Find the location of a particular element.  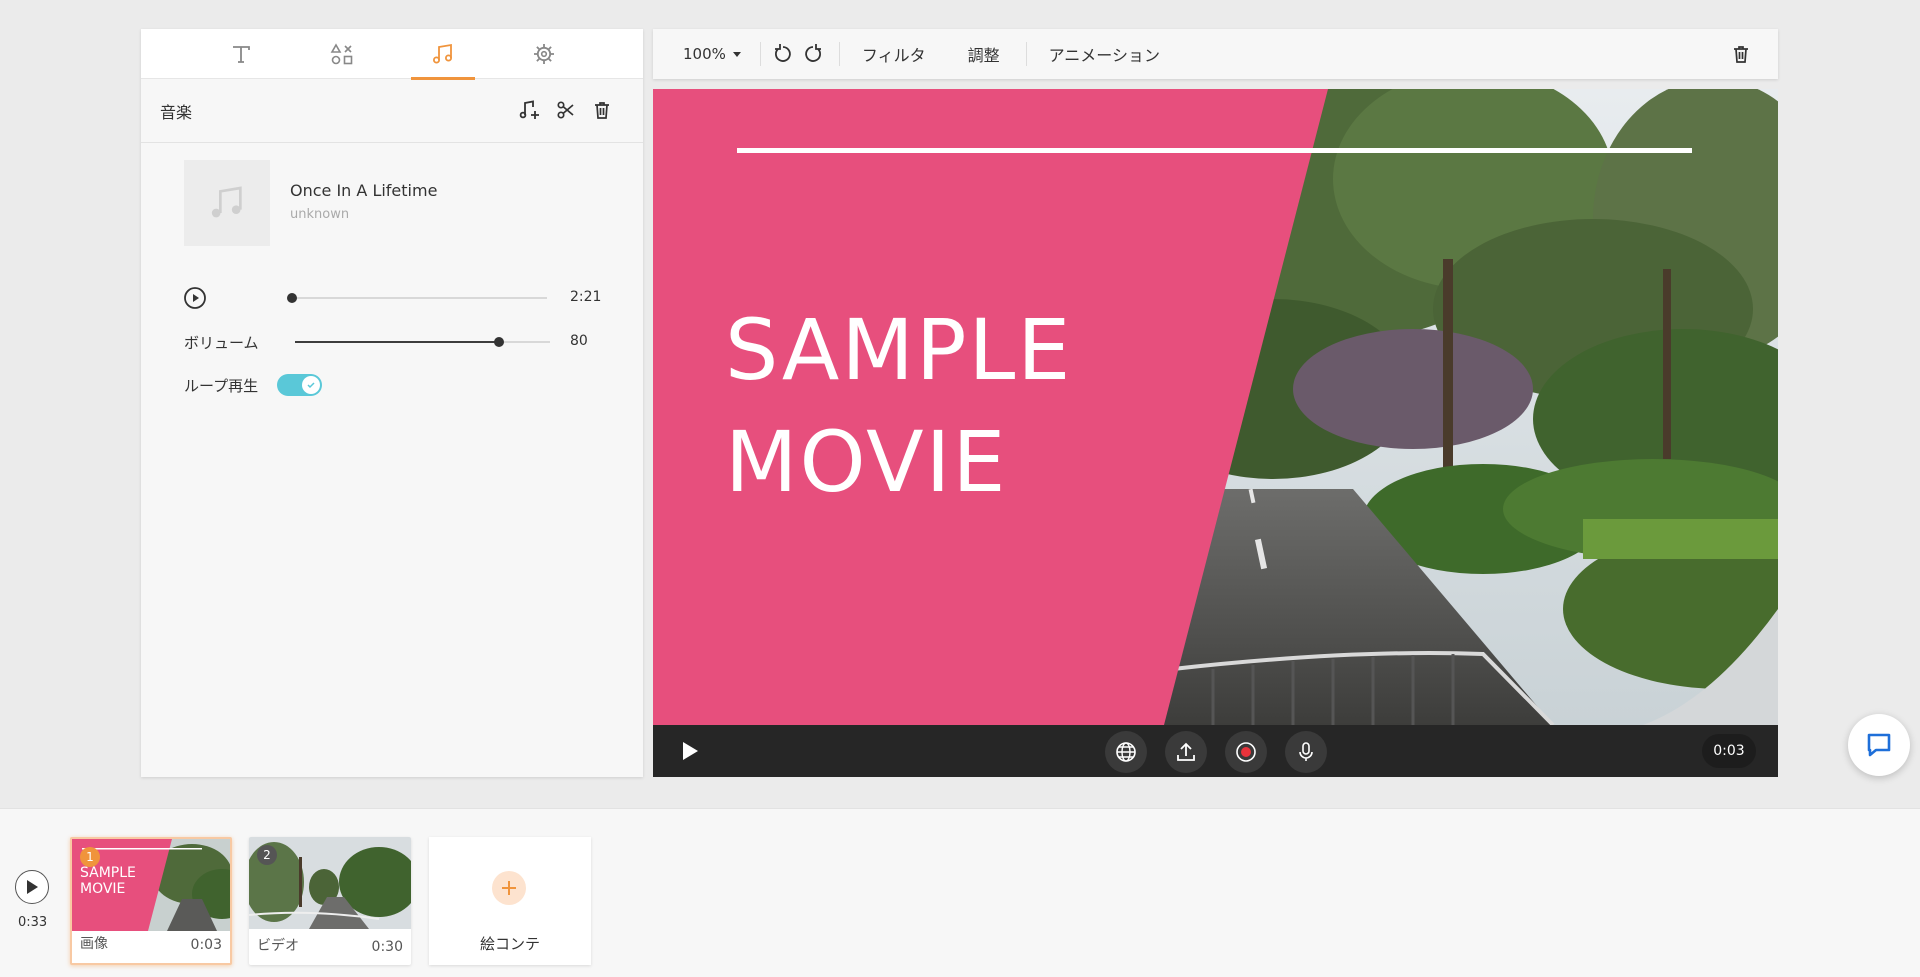

add-storyboard-button: 絵コンテ is located at coordinates (510, 901).